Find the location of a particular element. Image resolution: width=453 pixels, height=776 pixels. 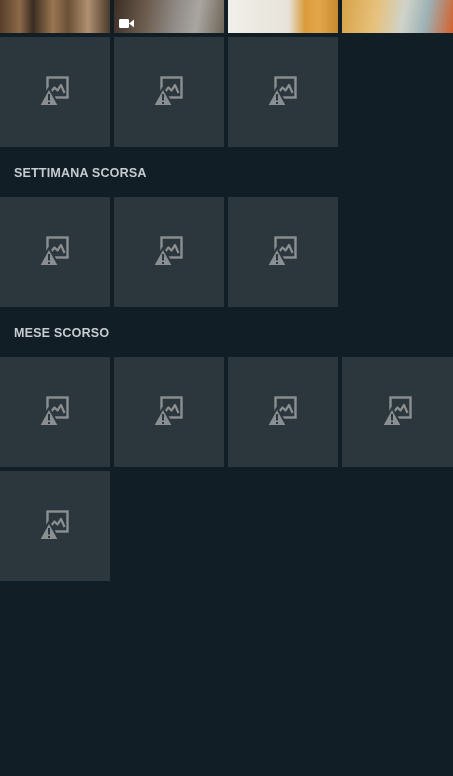

video-thumbnail is located at coordinates (169, 16).